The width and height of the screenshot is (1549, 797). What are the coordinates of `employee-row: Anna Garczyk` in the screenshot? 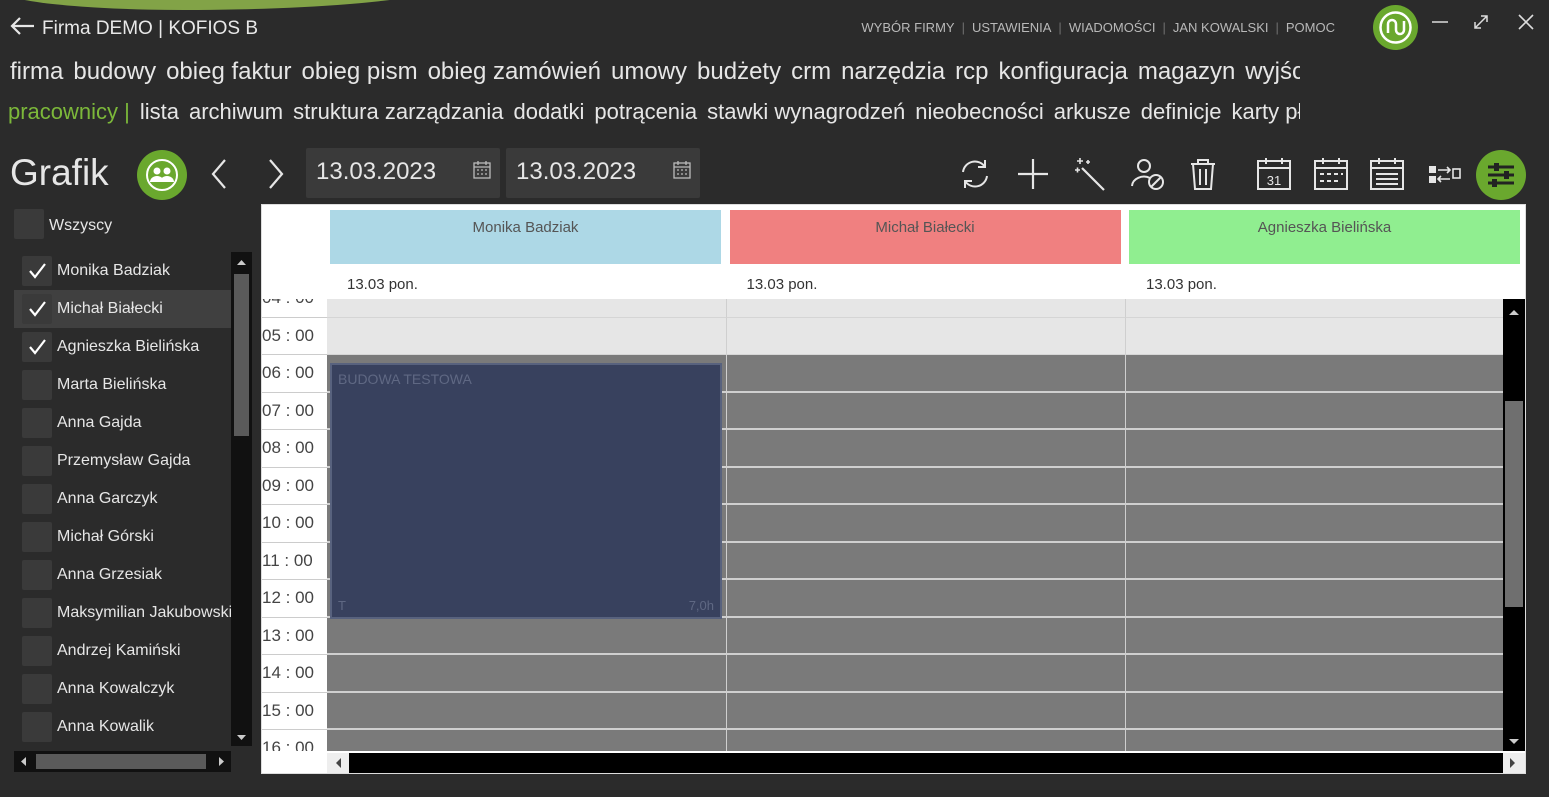 It's located at (122, 499).